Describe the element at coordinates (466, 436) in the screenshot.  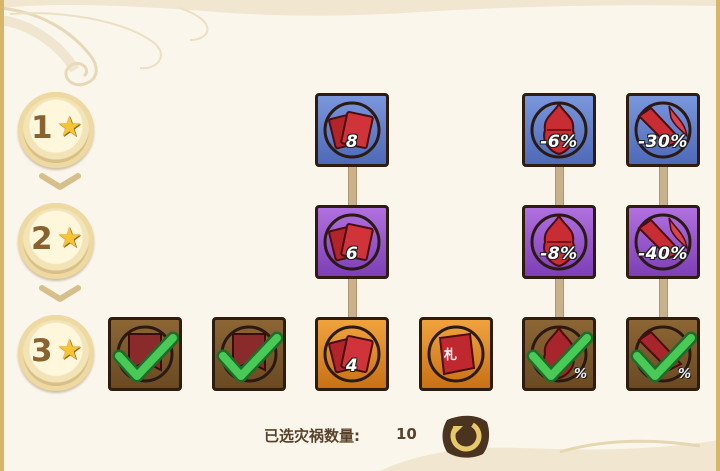
I see `refresh-icon` at that location.